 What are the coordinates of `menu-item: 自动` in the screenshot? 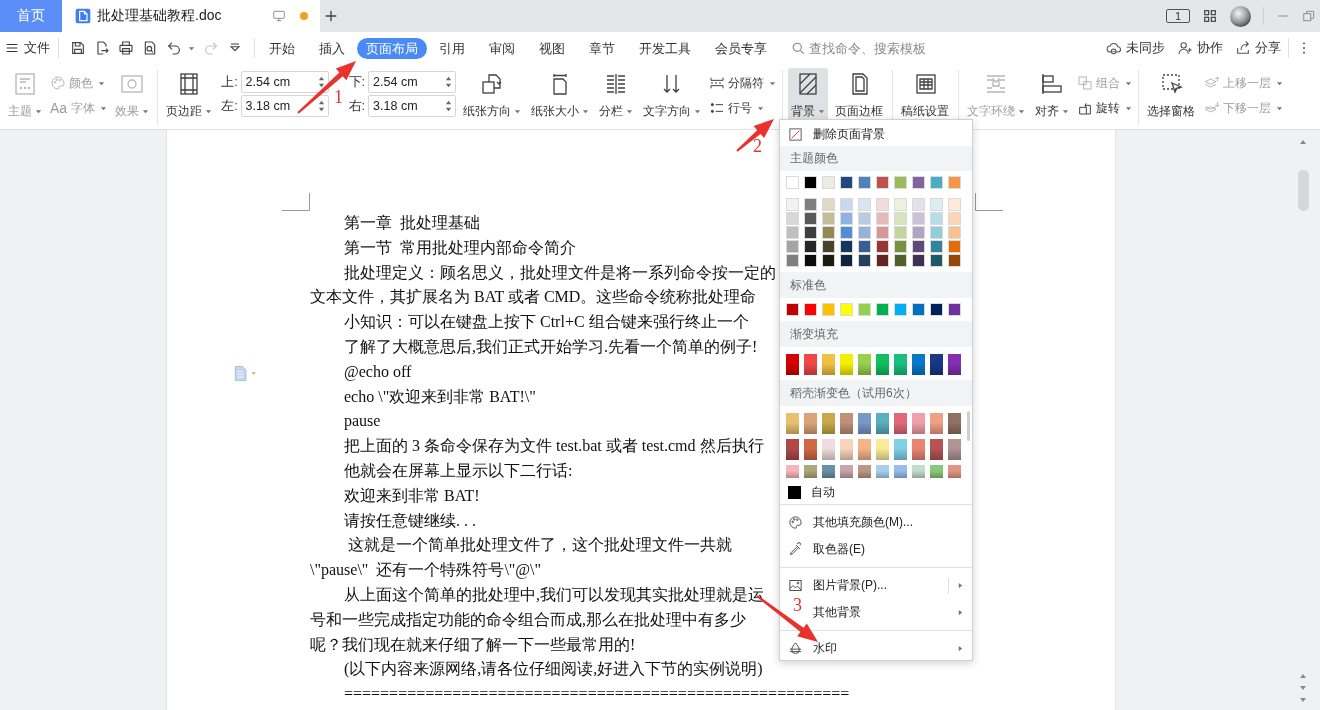 It's located at (876, 492).